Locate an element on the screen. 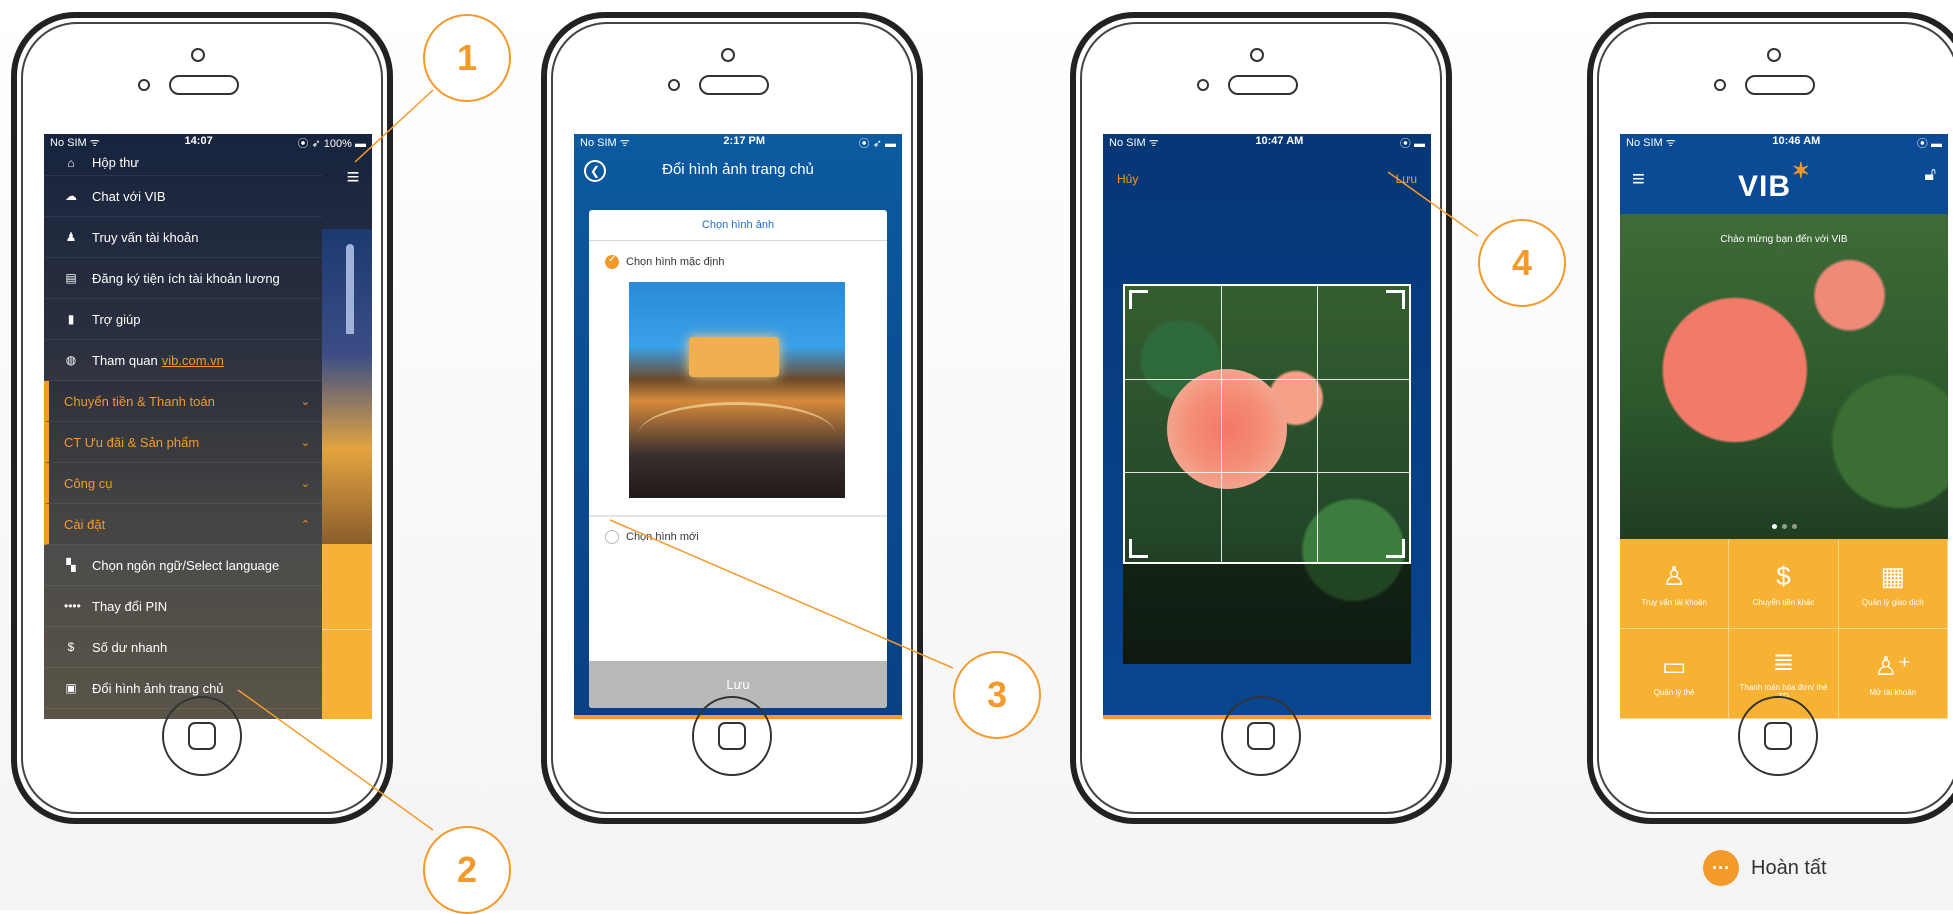 The height and width of the screenshot is (914, 1953). menu-item: ⌂ Hộp thư is located at coordinates (183, 163).